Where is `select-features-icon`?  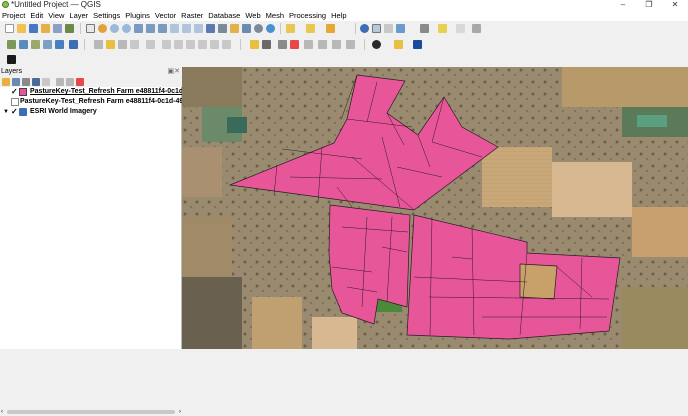 select-features-icon is located at coordinates (290, 28).